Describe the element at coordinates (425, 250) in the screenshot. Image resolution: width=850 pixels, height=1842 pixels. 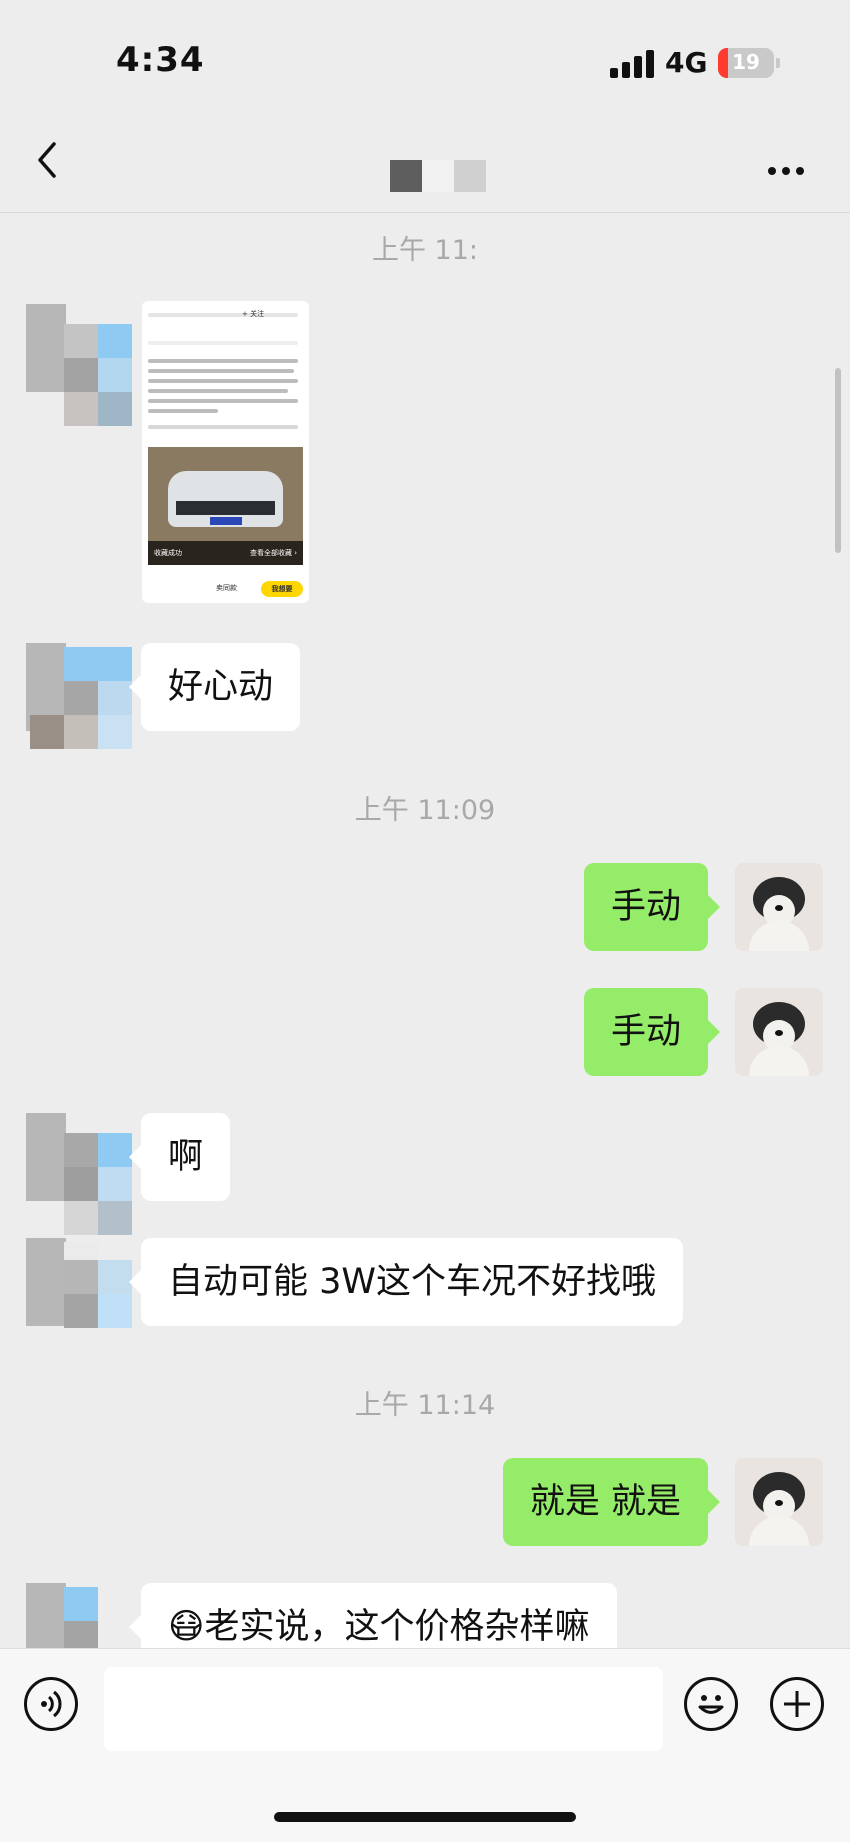
I see `timestamp: 上午 11:` at that location.